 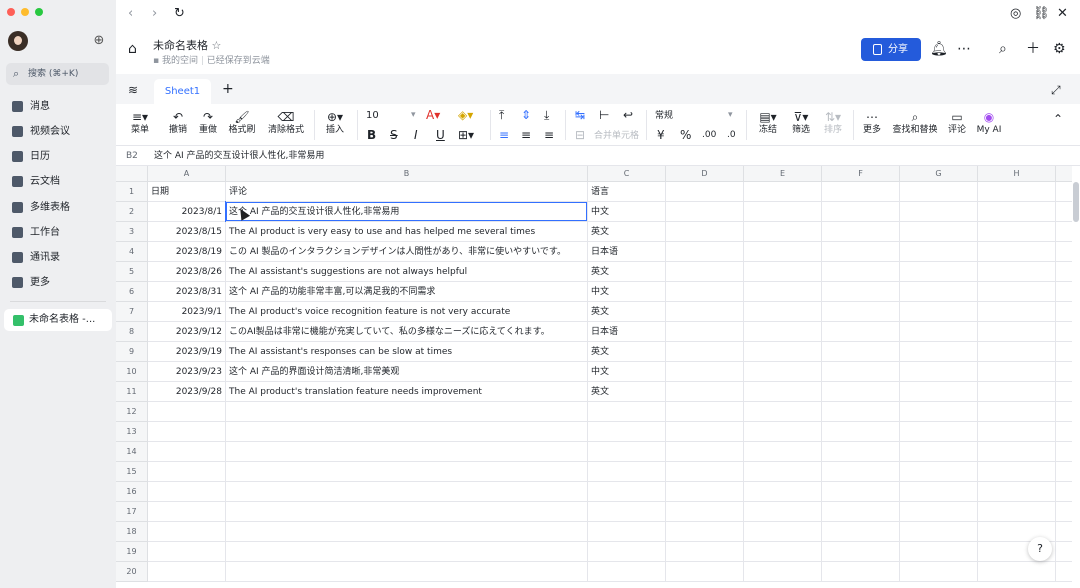 What do you see at coordinates (182, 91) in the screenshot?
I see `tab-sheet1: Sheet1` at bounding box center [182, 91].